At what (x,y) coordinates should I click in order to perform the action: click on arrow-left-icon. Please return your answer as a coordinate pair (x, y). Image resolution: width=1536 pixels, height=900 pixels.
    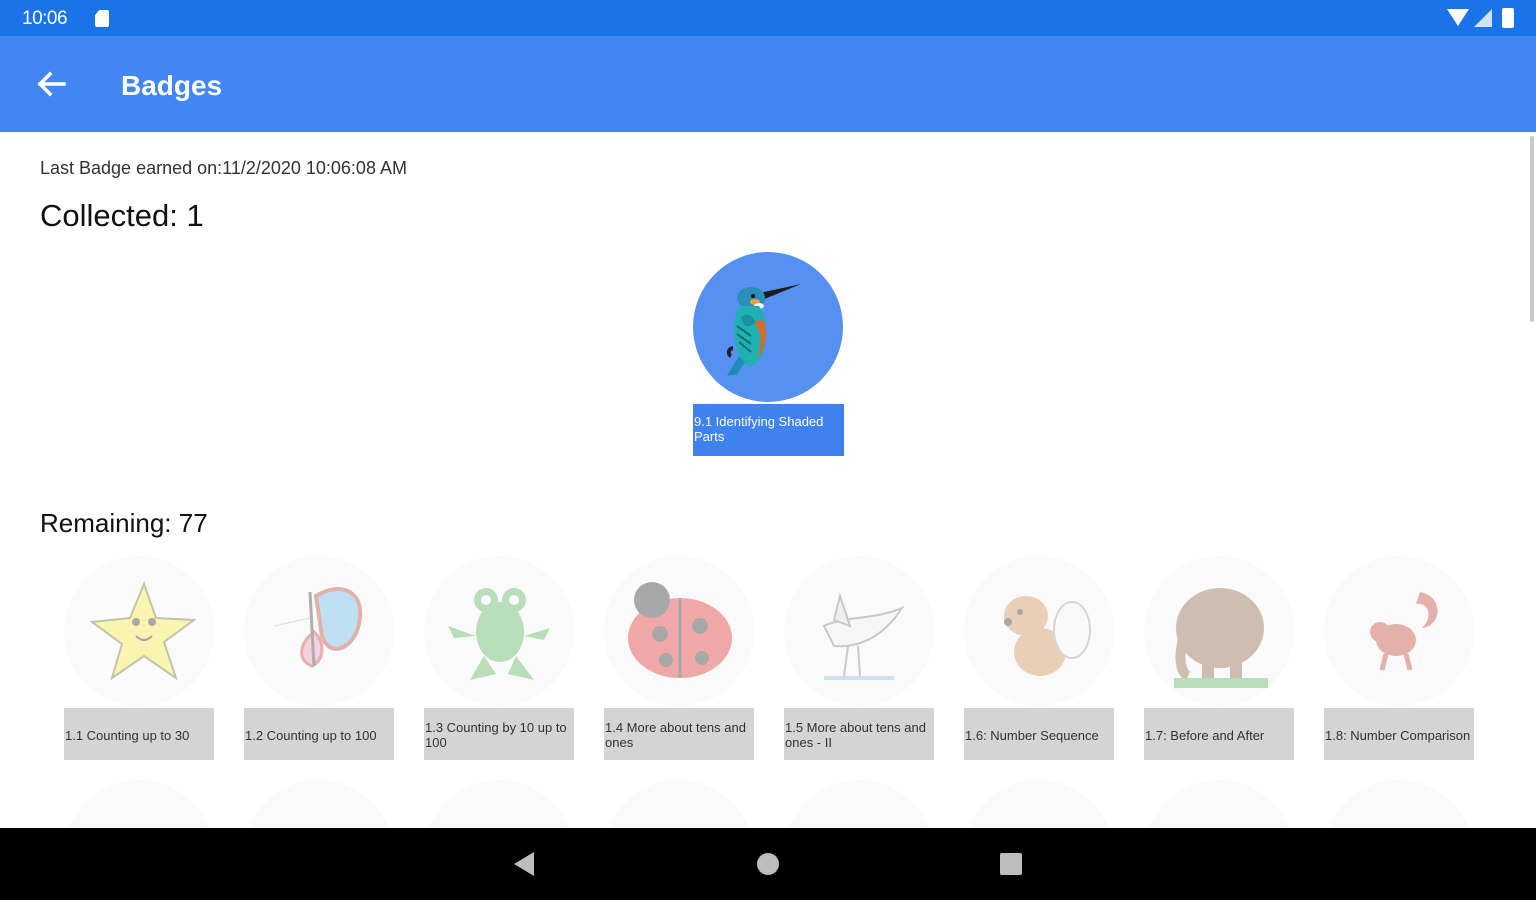
    Looking at the image, I should click on (52, 84).